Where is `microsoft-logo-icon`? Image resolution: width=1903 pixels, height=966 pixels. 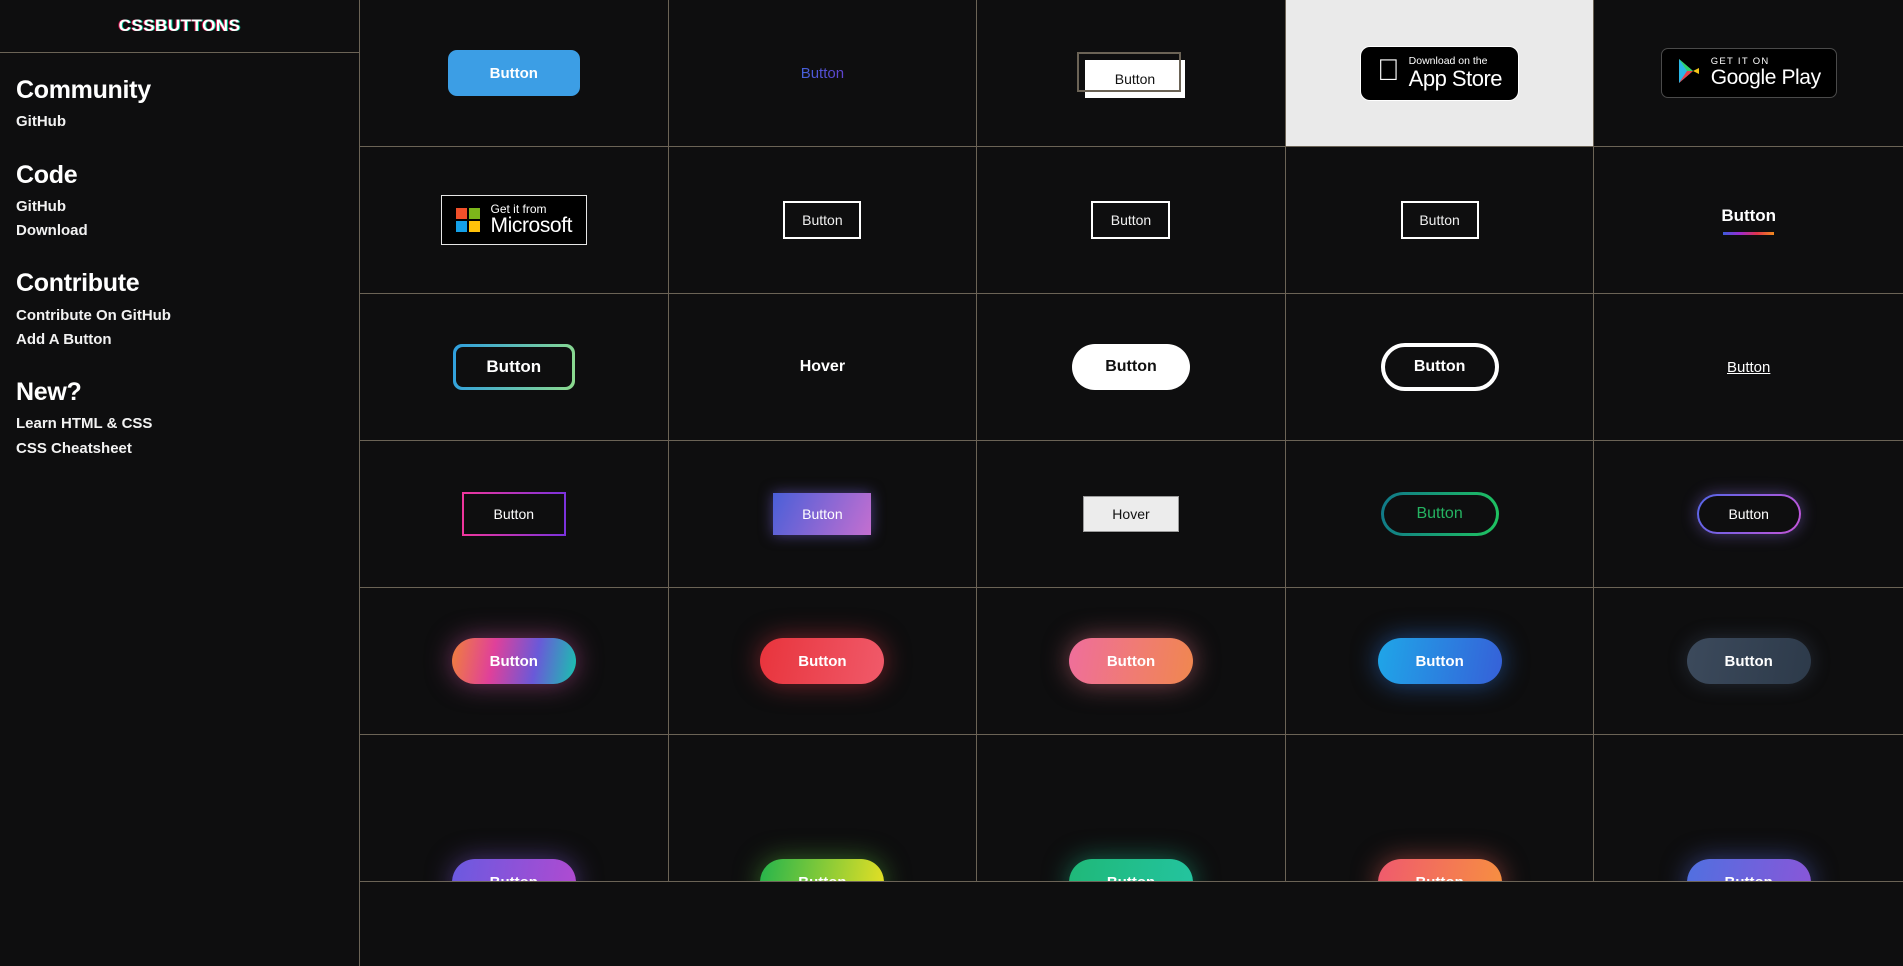 microsoft-logo-icon is located at coordinates (467, 220).